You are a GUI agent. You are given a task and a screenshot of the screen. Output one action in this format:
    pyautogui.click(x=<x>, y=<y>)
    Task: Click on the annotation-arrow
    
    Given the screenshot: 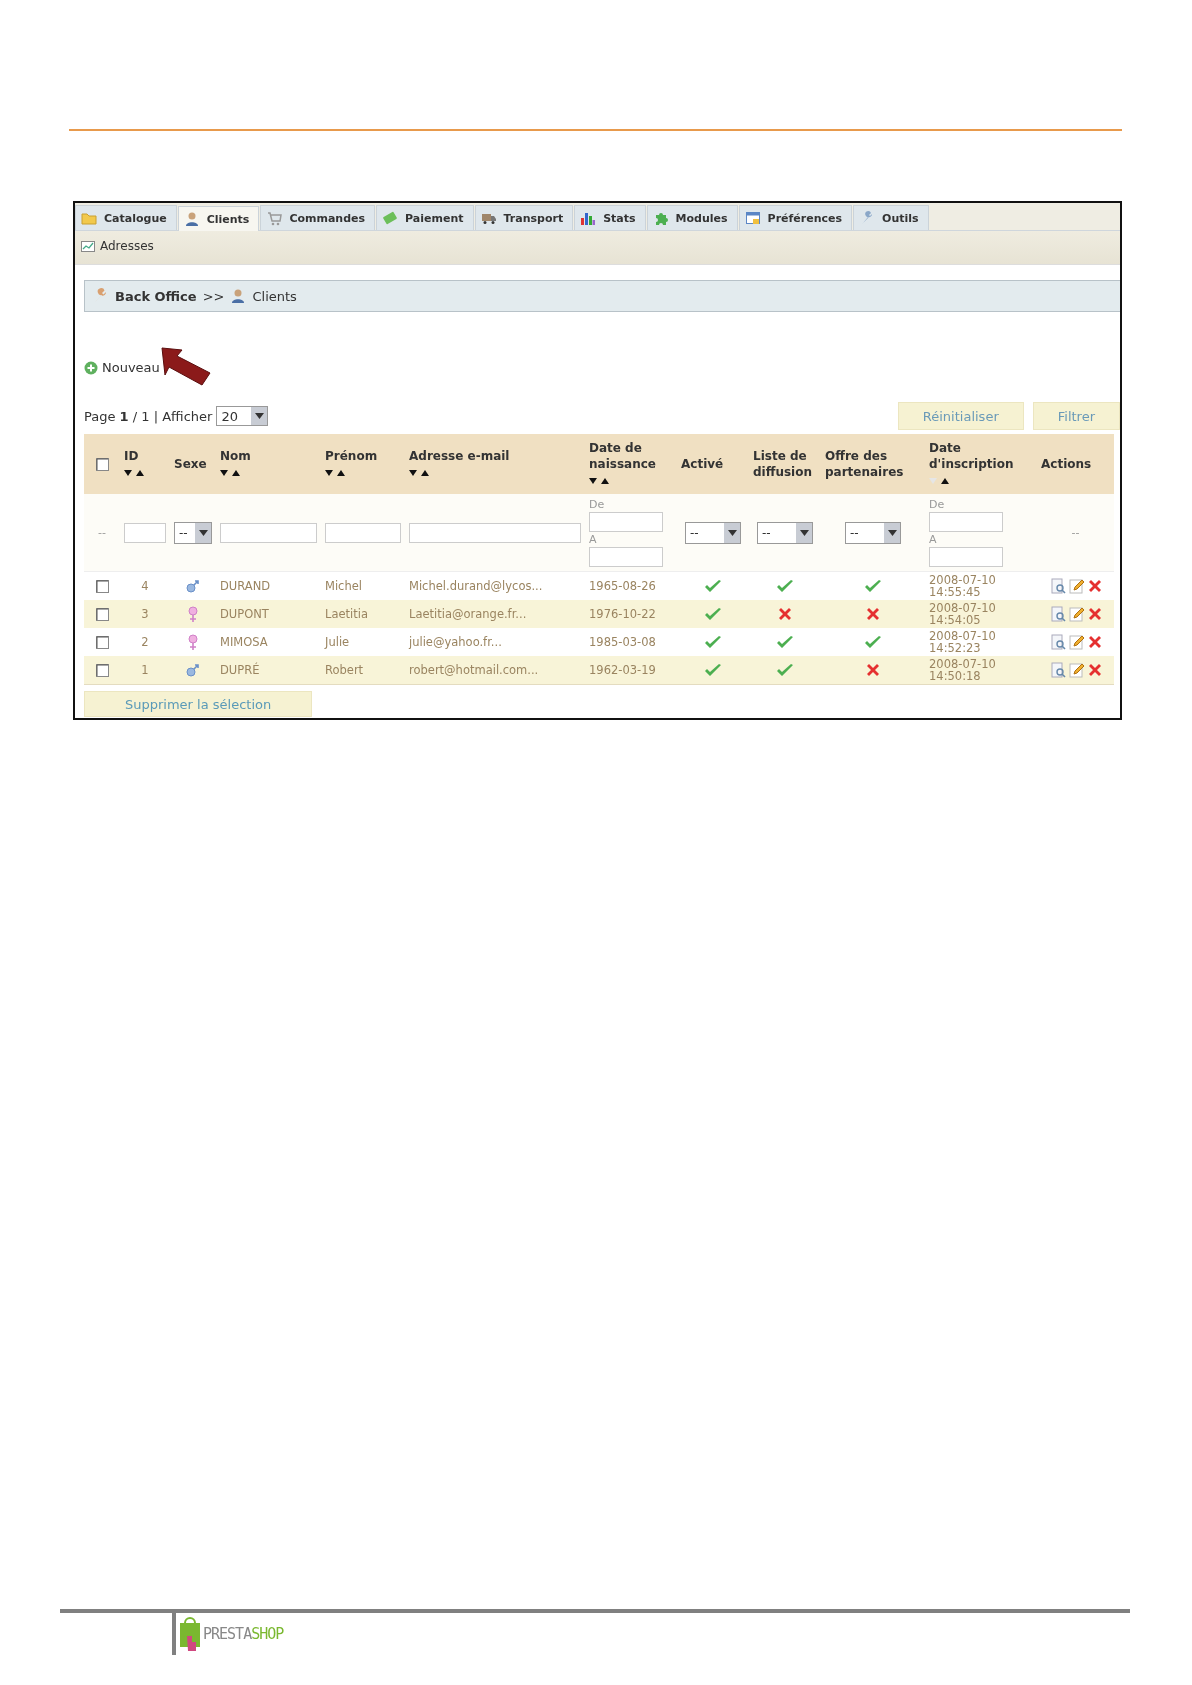 What is the action you would take?
    pyautogui.click(x=185, y=366)
    